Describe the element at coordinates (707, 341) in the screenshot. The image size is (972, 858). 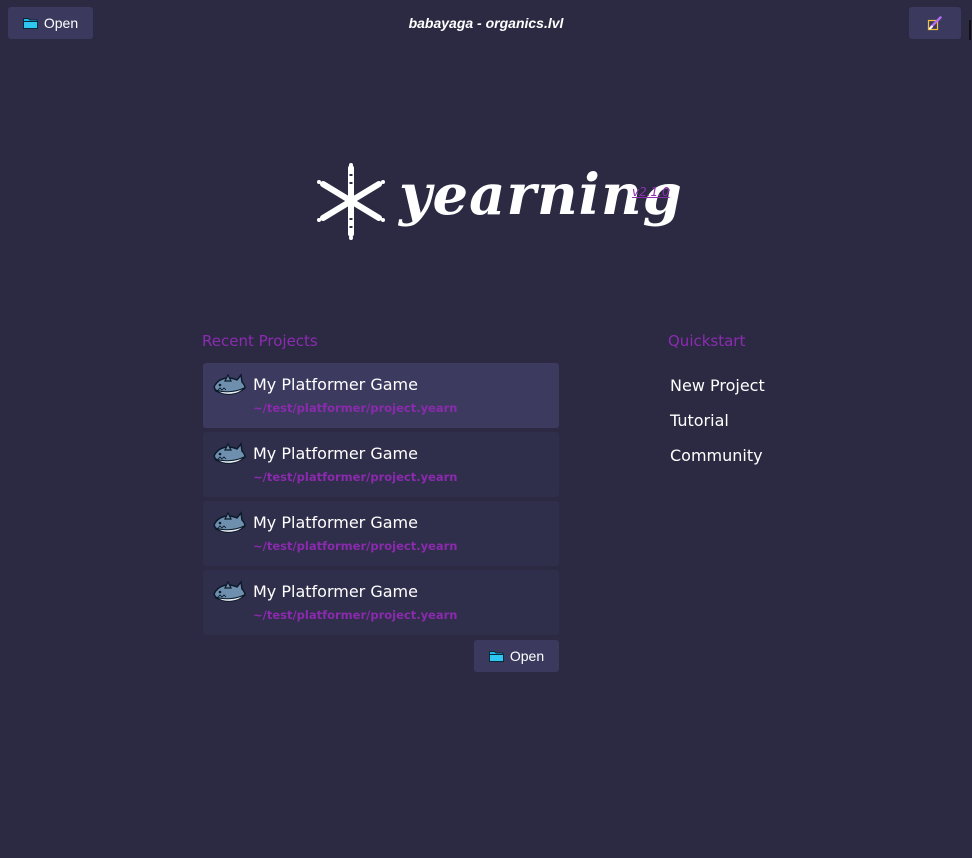
I see `quickstart-heading: Quickstart` at that location.